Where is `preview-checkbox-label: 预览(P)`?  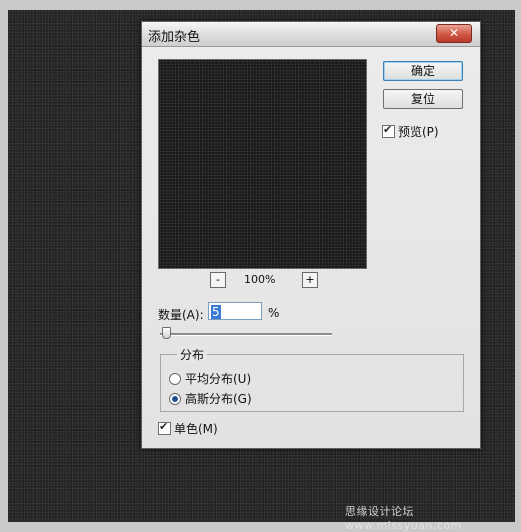 preview-checkbox-label: 预览(P) is located at coordinates (418, 132).